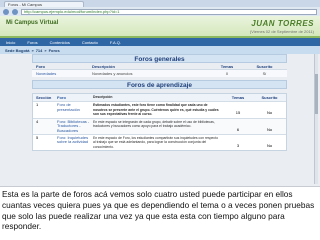 The height and width of the screenshot is (240, 320). Describe the element at coordinates (90, 42) in the screenshot. I see `menu-item-contacto: Contacto` at that location.